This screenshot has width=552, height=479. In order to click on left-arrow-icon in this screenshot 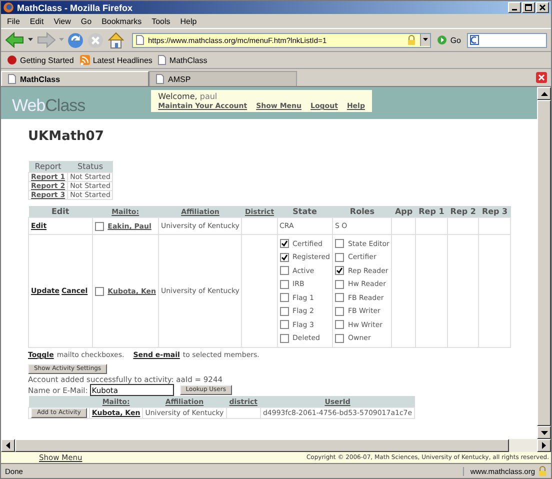, I will do `click(8, 445)`.